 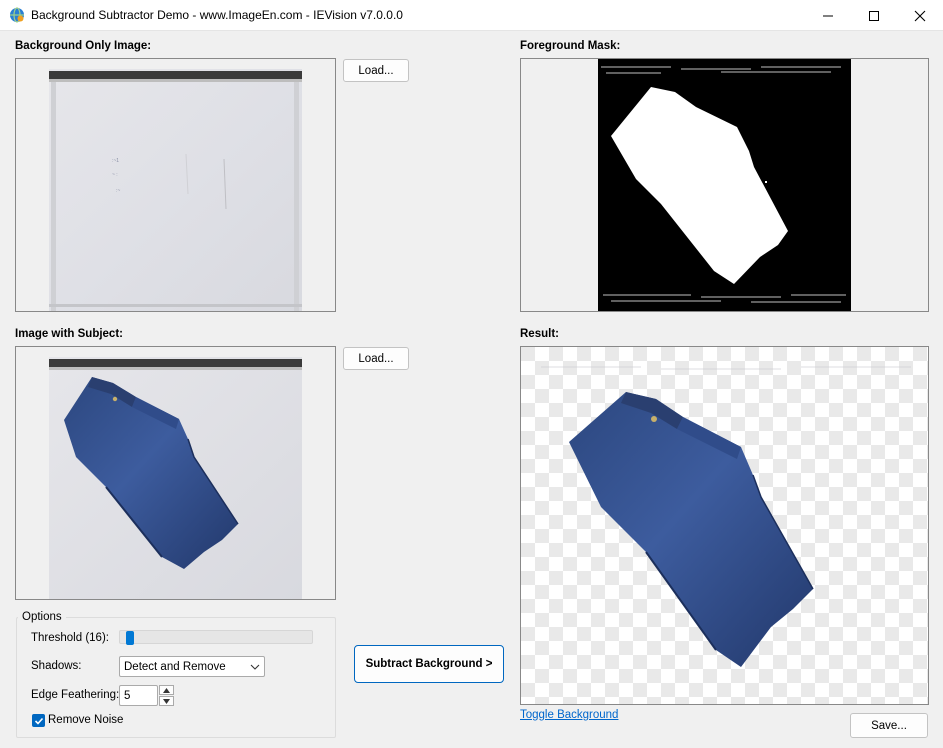 I want to click on foreground-mask-panel, so click(x=724, y=185).